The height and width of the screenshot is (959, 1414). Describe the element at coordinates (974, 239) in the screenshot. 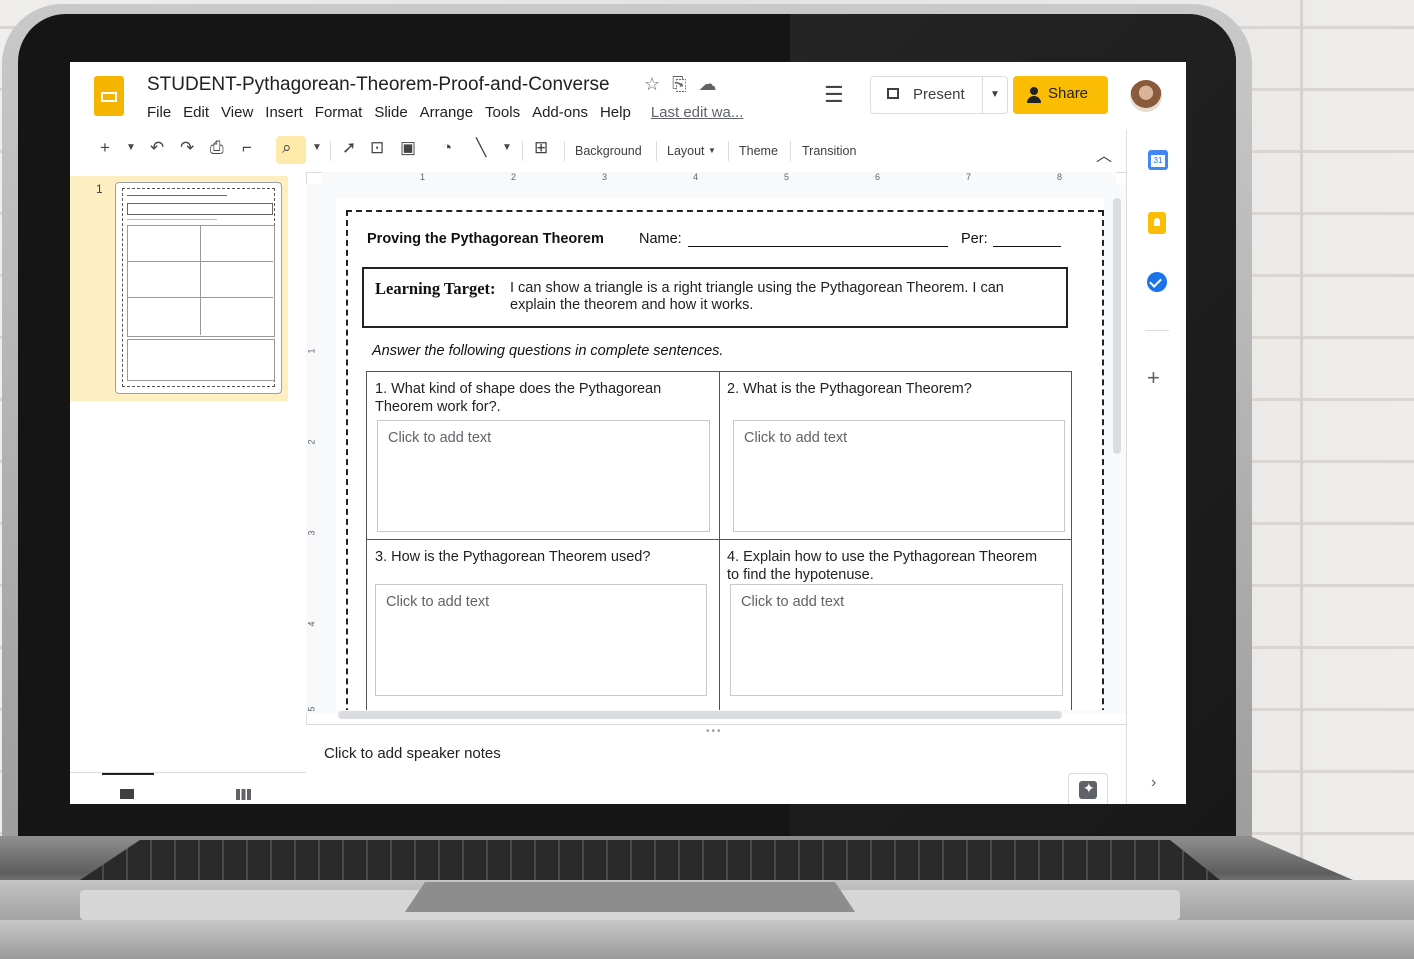

I see `per-label: Per:` at that location.